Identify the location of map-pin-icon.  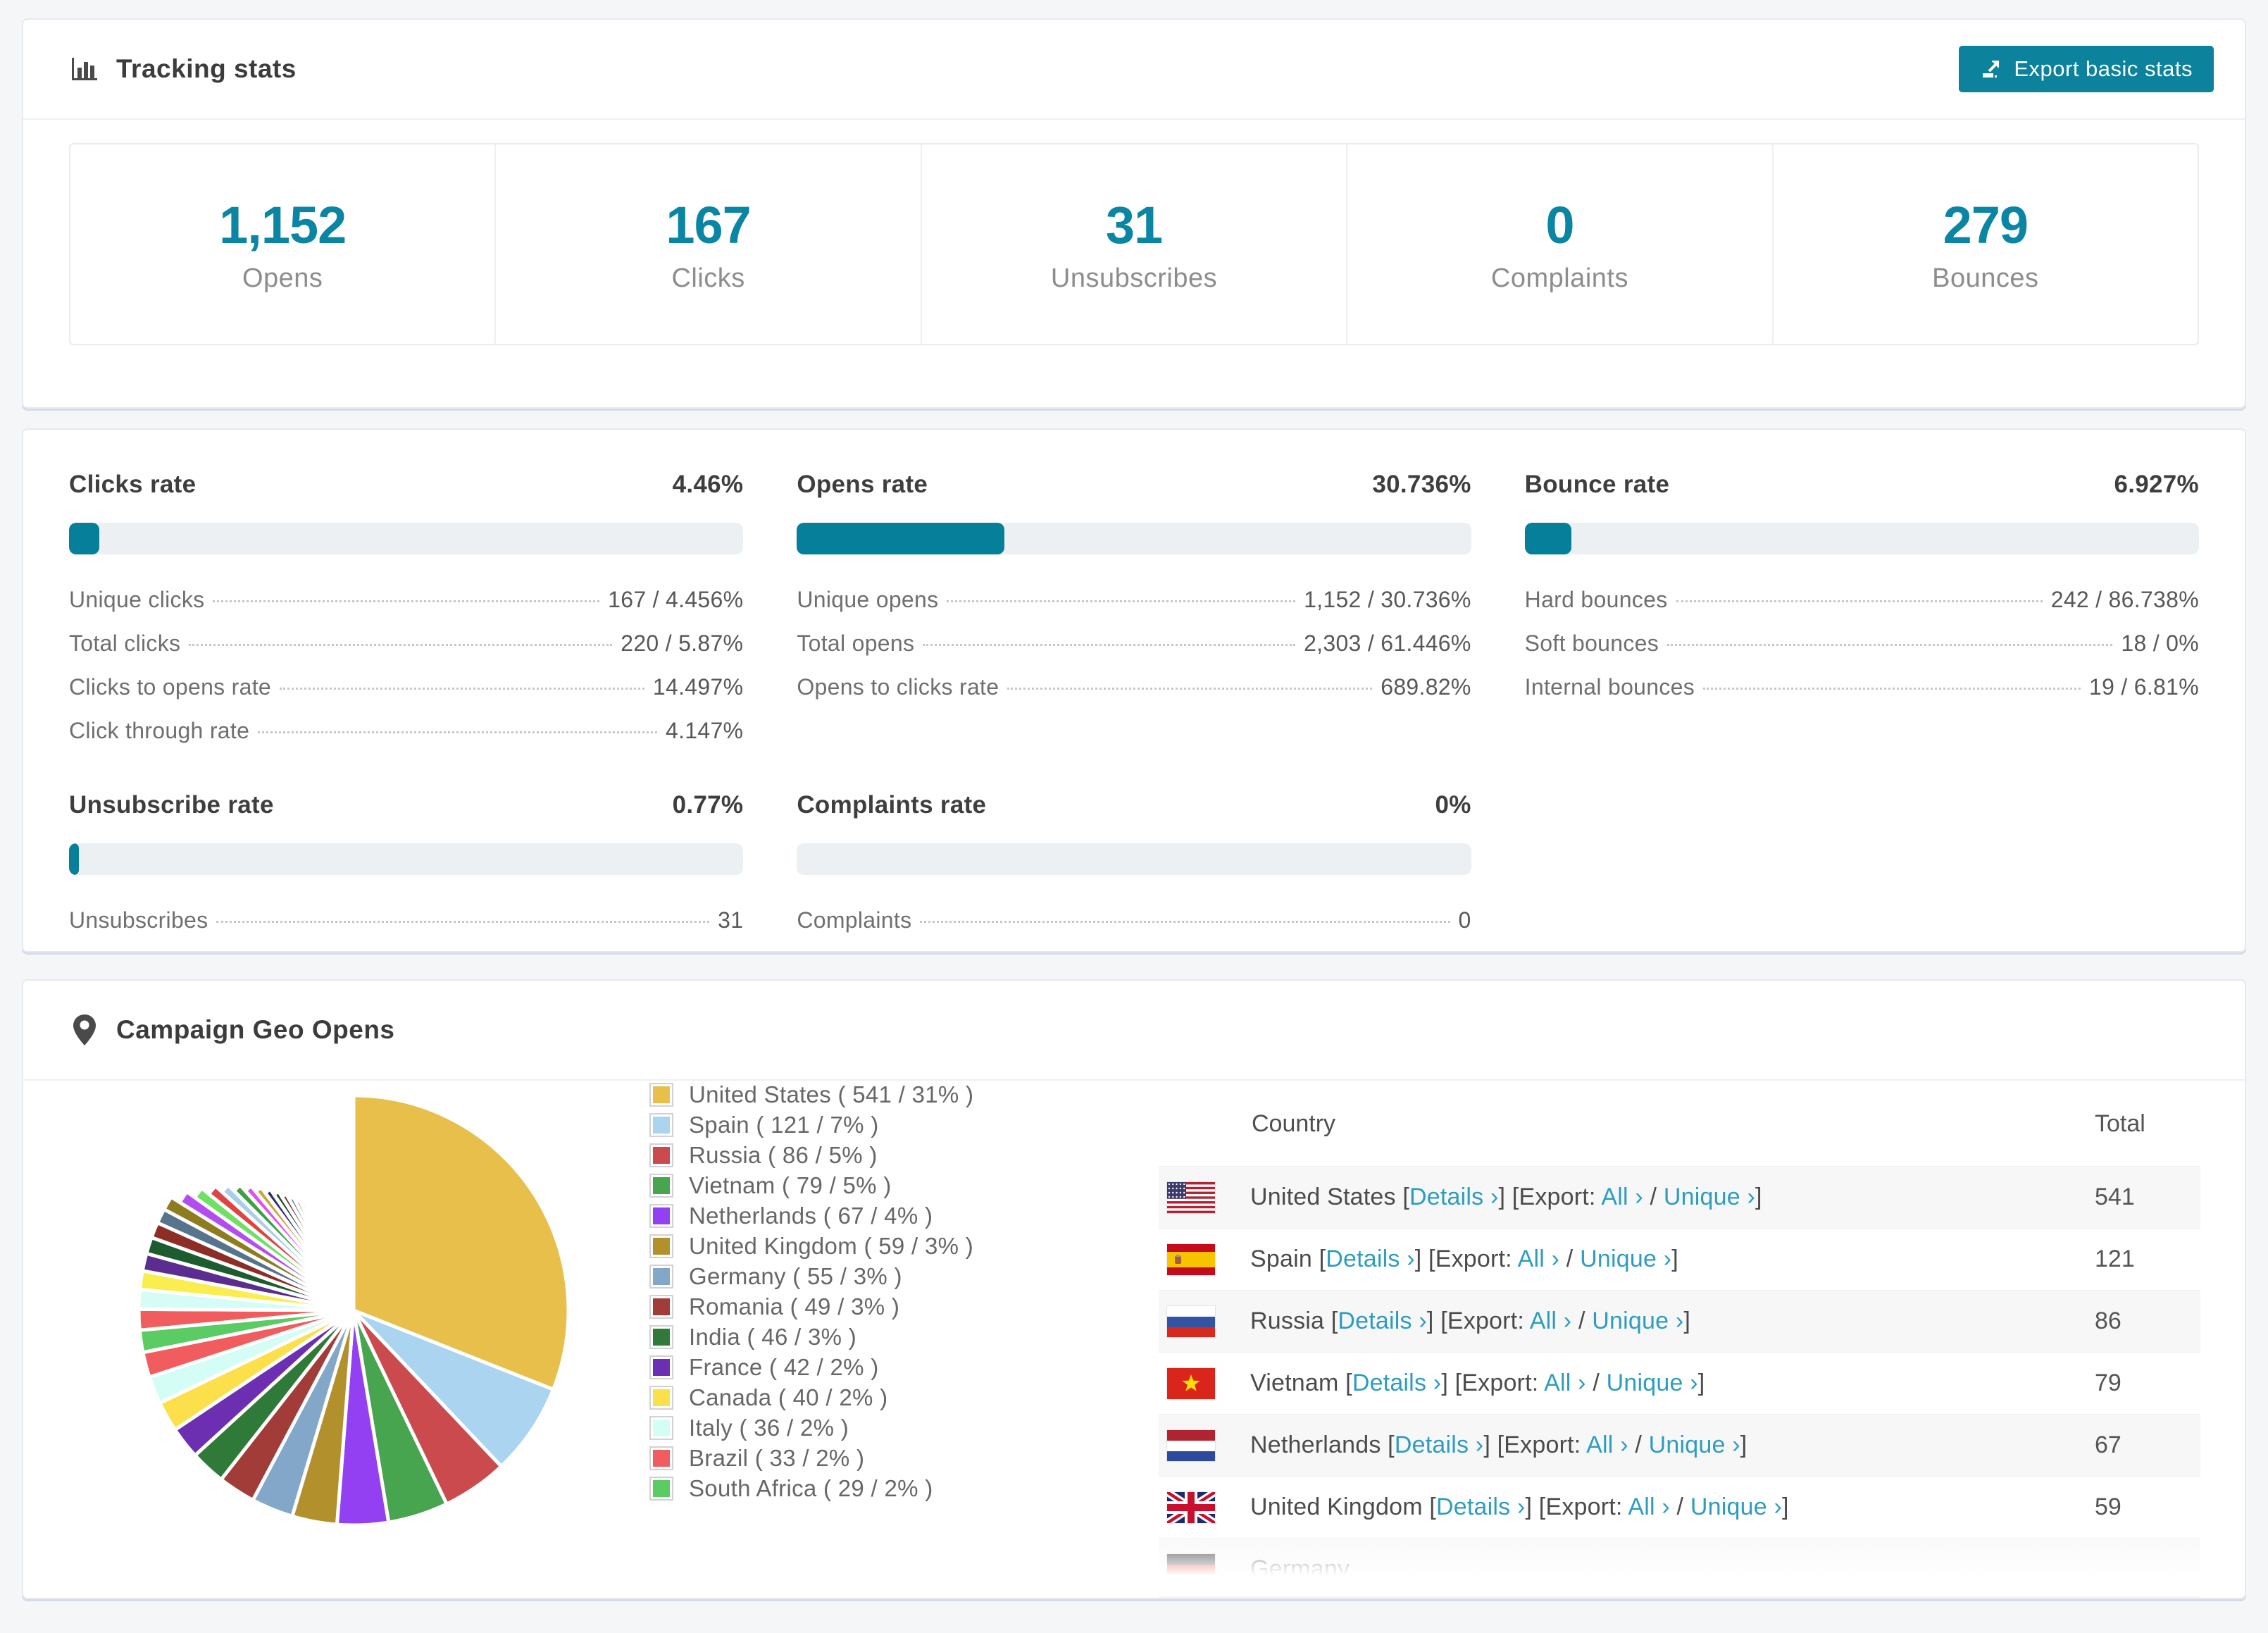
(85, 1030).